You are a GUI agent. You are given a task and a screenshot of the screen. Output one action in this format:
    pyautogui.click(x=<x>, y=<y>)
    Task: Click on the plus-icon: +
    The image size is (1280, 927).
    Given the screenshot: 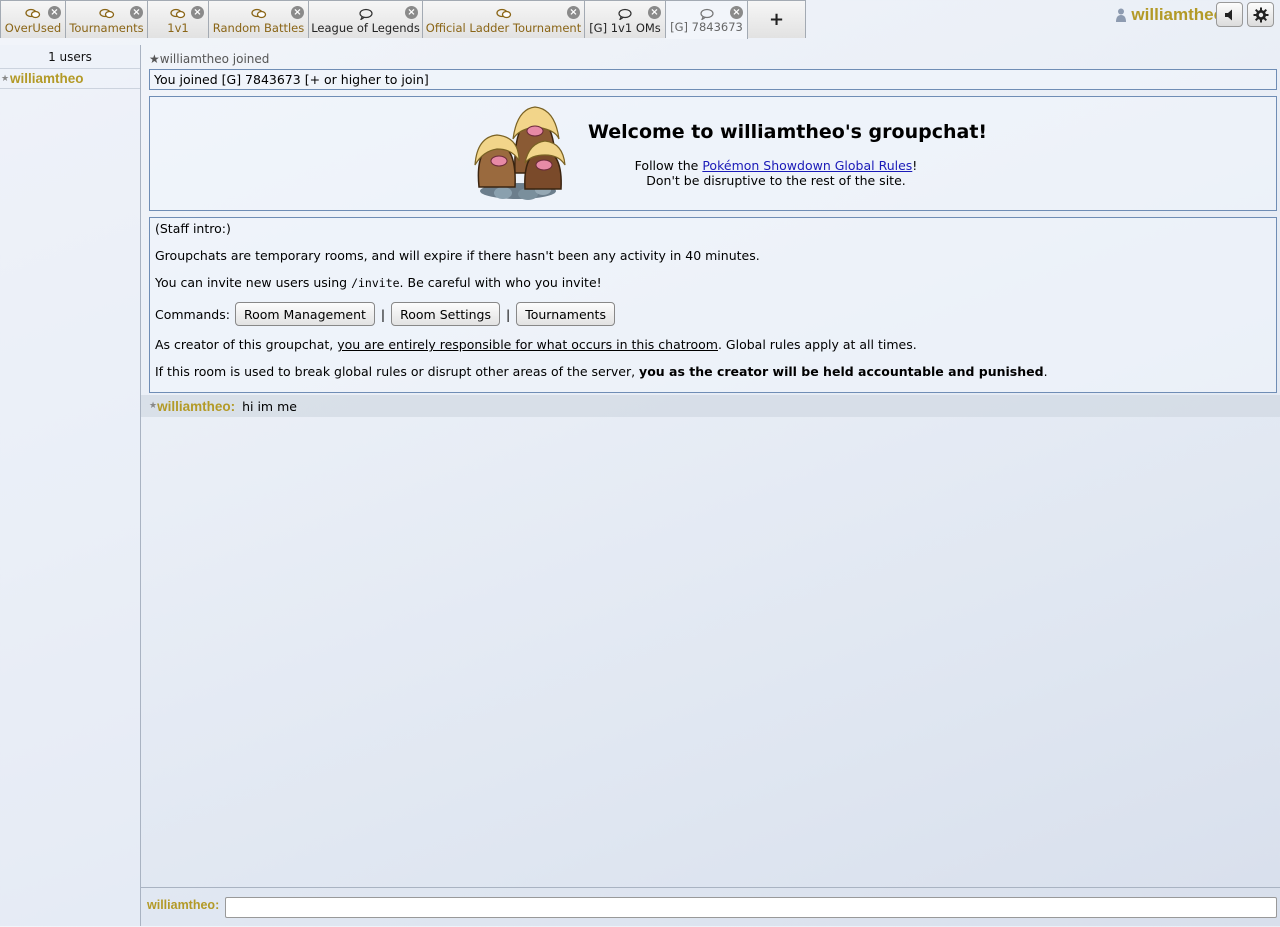 What is the action you would take?
    pyautogui.click(x=776, y=19)
    